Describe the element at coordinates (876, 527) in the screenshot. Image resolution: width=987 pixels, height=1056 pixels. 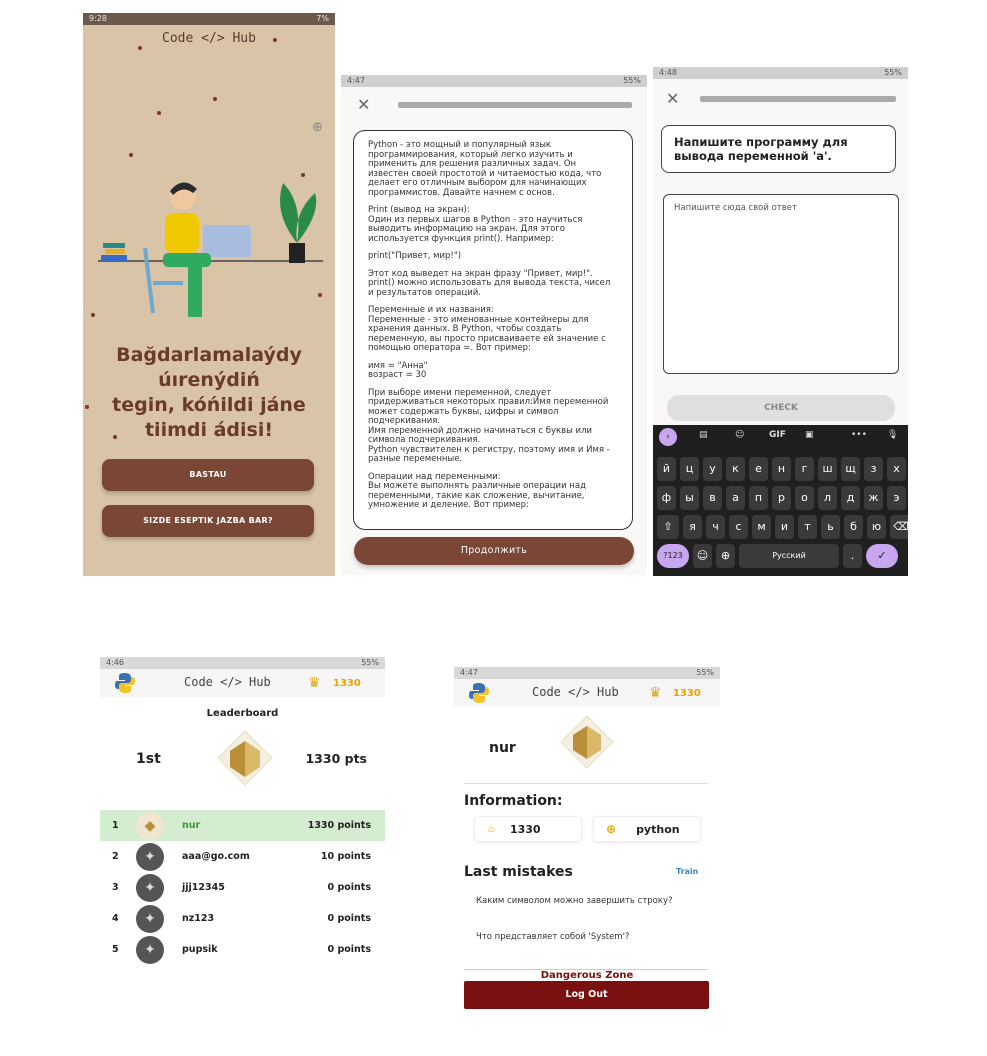
I see `letter-key: ю` at that location.